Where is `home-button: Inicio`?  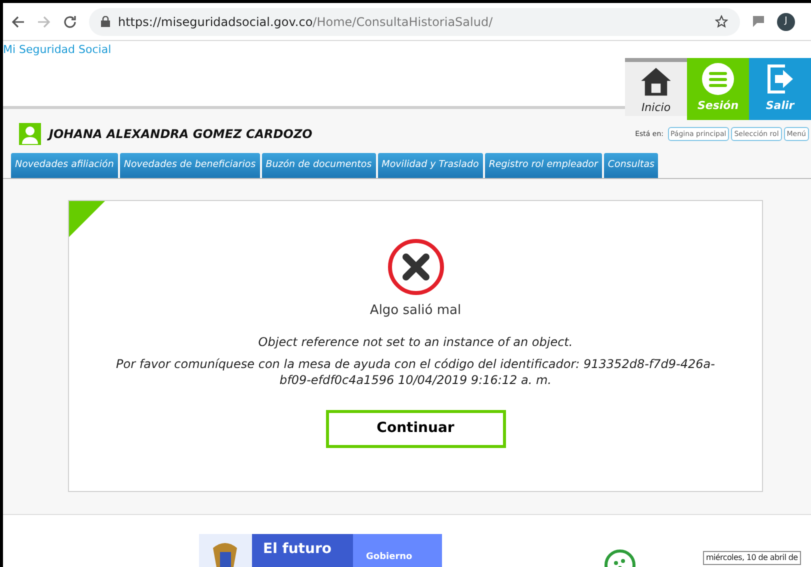 home-button: Inicio is located at coordinates (656, 87).